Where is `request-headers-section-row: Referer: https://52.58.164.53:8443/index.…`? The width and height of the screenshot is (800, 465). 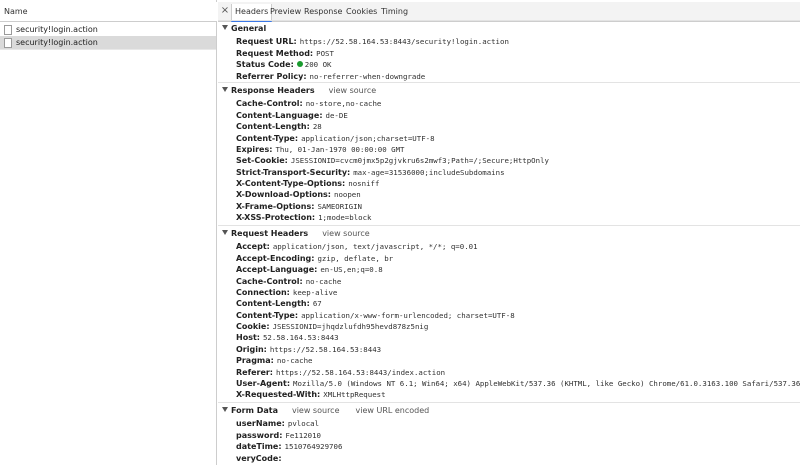 request-headers-section-row: Referer: https://52.58.164.53:8443/index.… is located at coordinates (340, 372).